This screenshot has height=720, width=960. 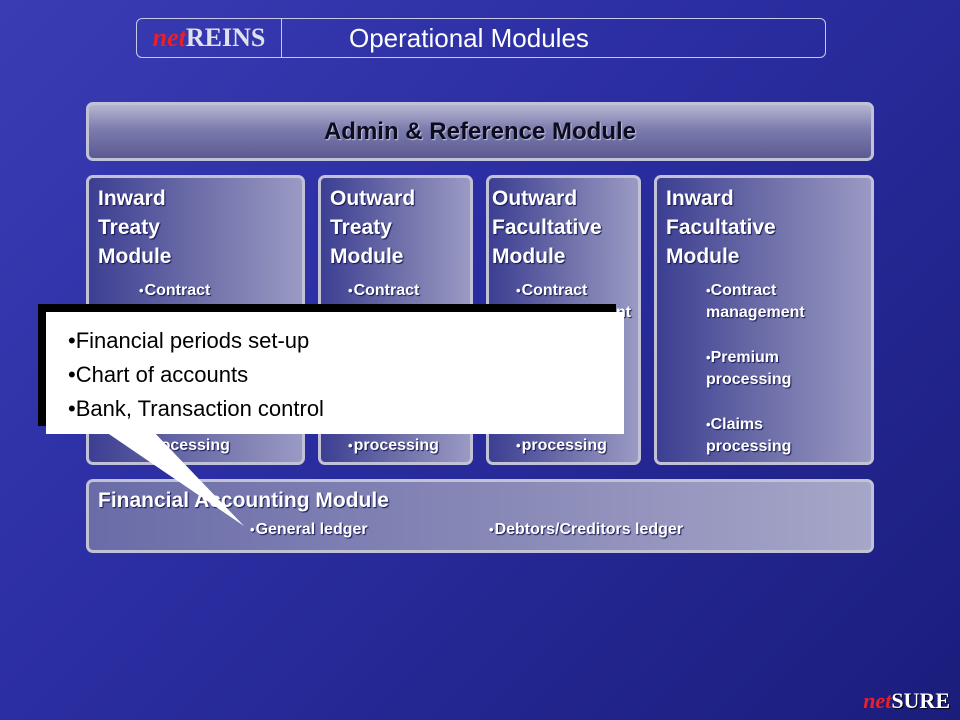 I want to click on netsure-logo: netSURE, so click(x=906, y=701).